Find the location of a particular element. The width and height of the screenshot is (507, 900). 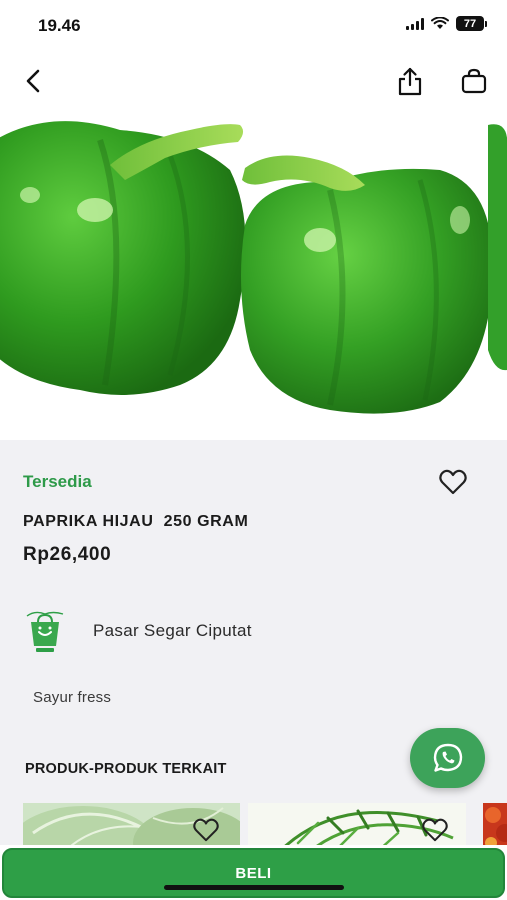

wifi-icon is located at coordinates (440, 23).